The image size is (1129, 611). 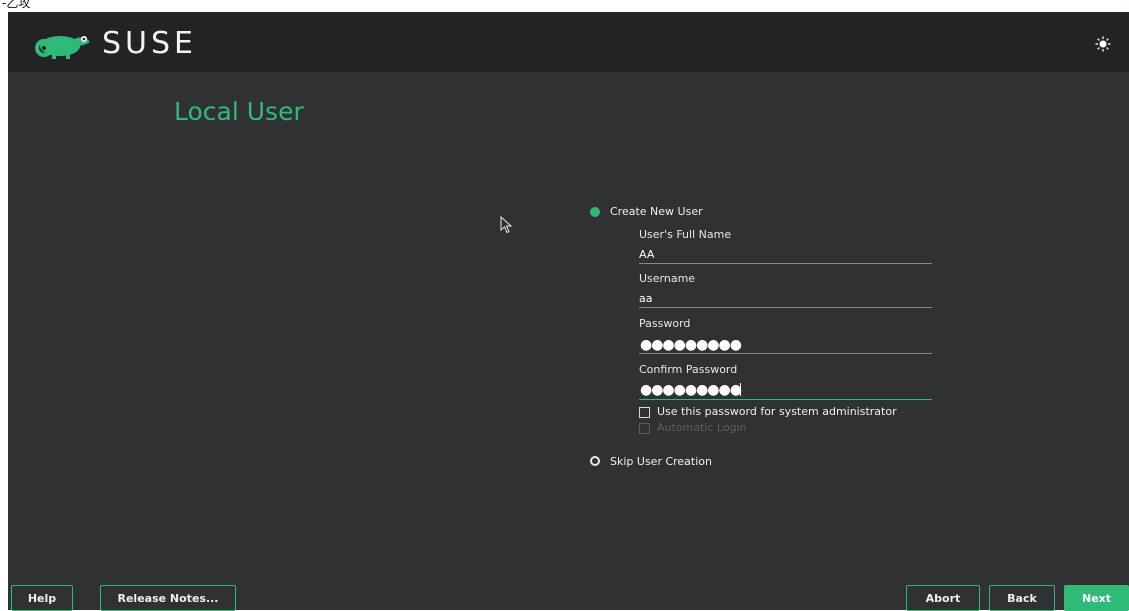 What do you see at coordinates (644, 412) in the screenshot?
I see `use-for-admin-checkbox` at bounding box center [644, 412].